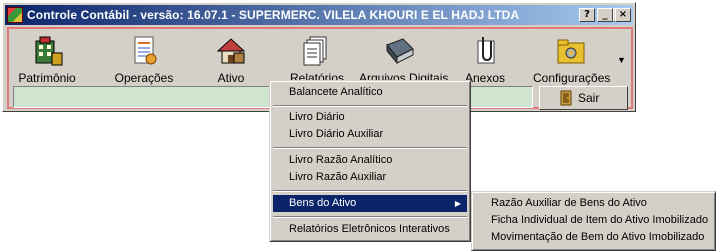  Describe the element at coordinates (323, 203) in the screenshot. I see `menu-item-label: Bens do Ativo` at that location.